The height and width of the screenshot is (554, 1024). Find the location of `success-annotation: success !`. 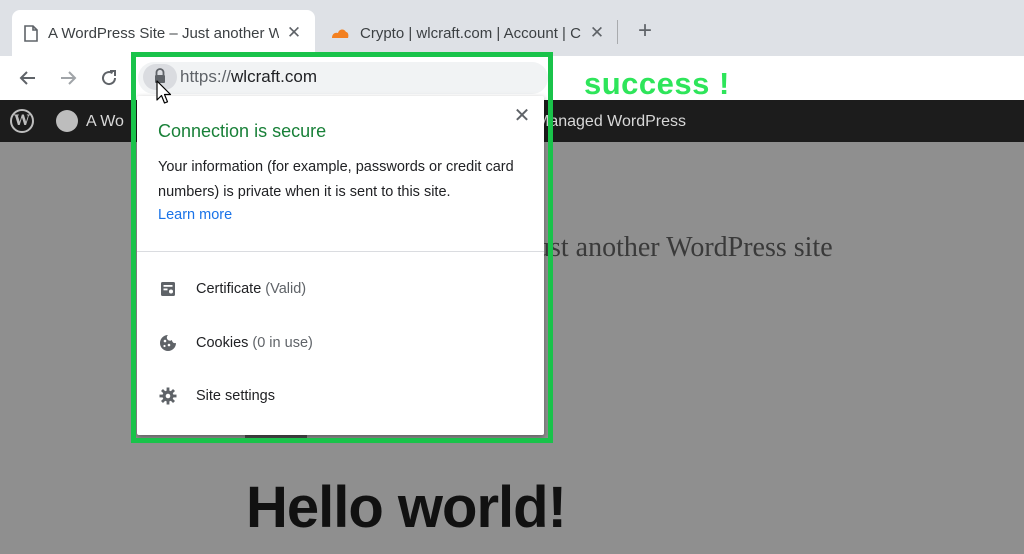

success-annotation: success ! is located at coordinates (657, 83).